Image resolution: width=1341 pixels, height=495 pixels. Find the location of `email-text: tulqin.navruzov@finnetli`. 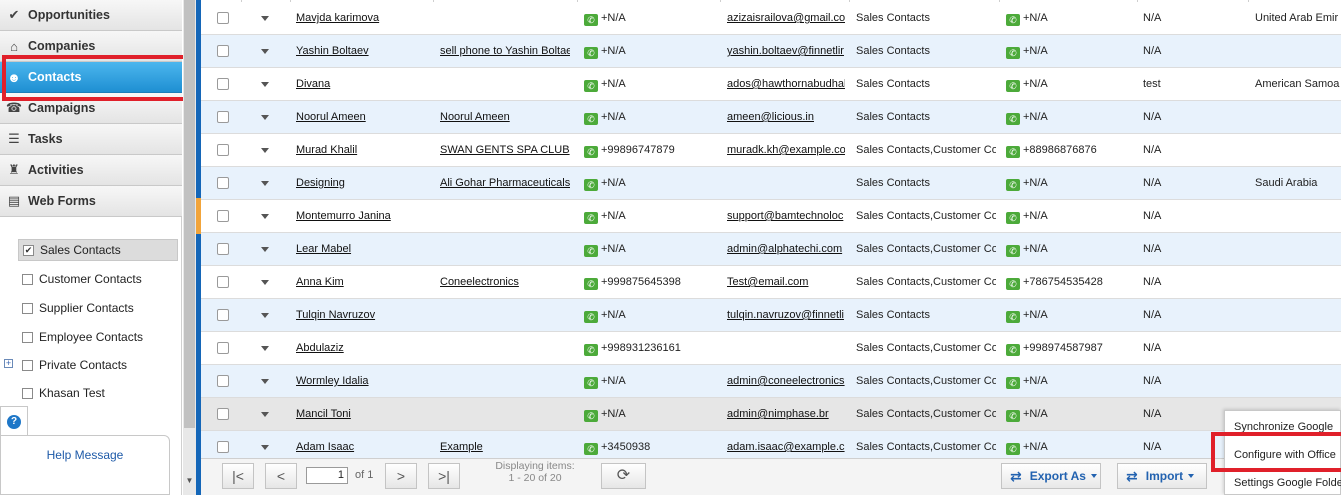

email-text: tulqin.navruzov@finnetli is located at coordinates (785, 315).